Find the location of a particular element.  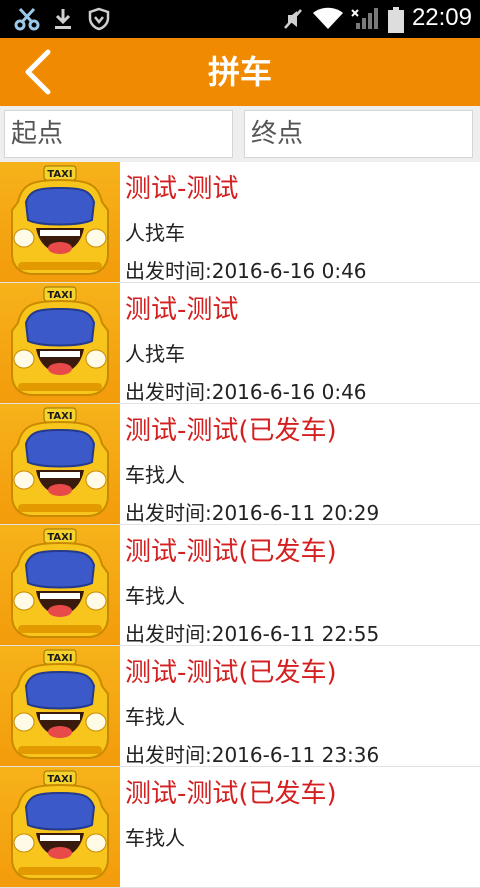

app-bar: 拼车 is located at coordinates (240, 72).